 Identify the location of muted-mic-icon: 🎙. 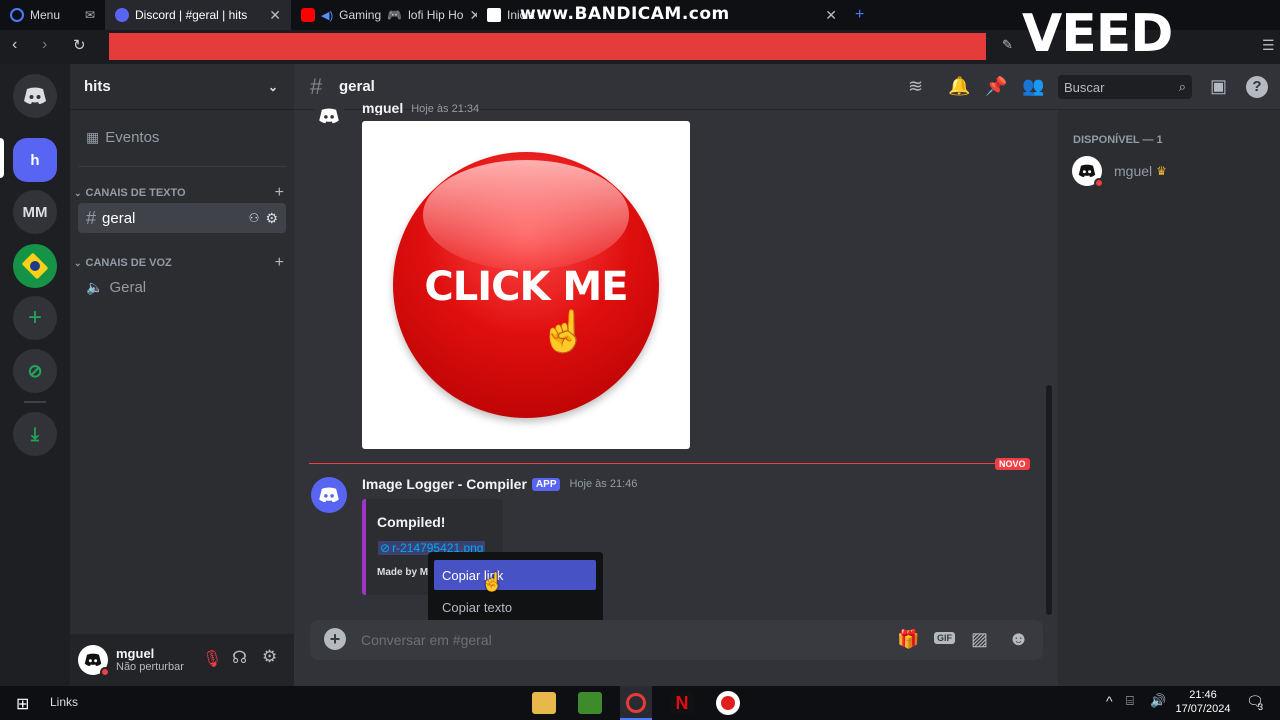
(212, 659).